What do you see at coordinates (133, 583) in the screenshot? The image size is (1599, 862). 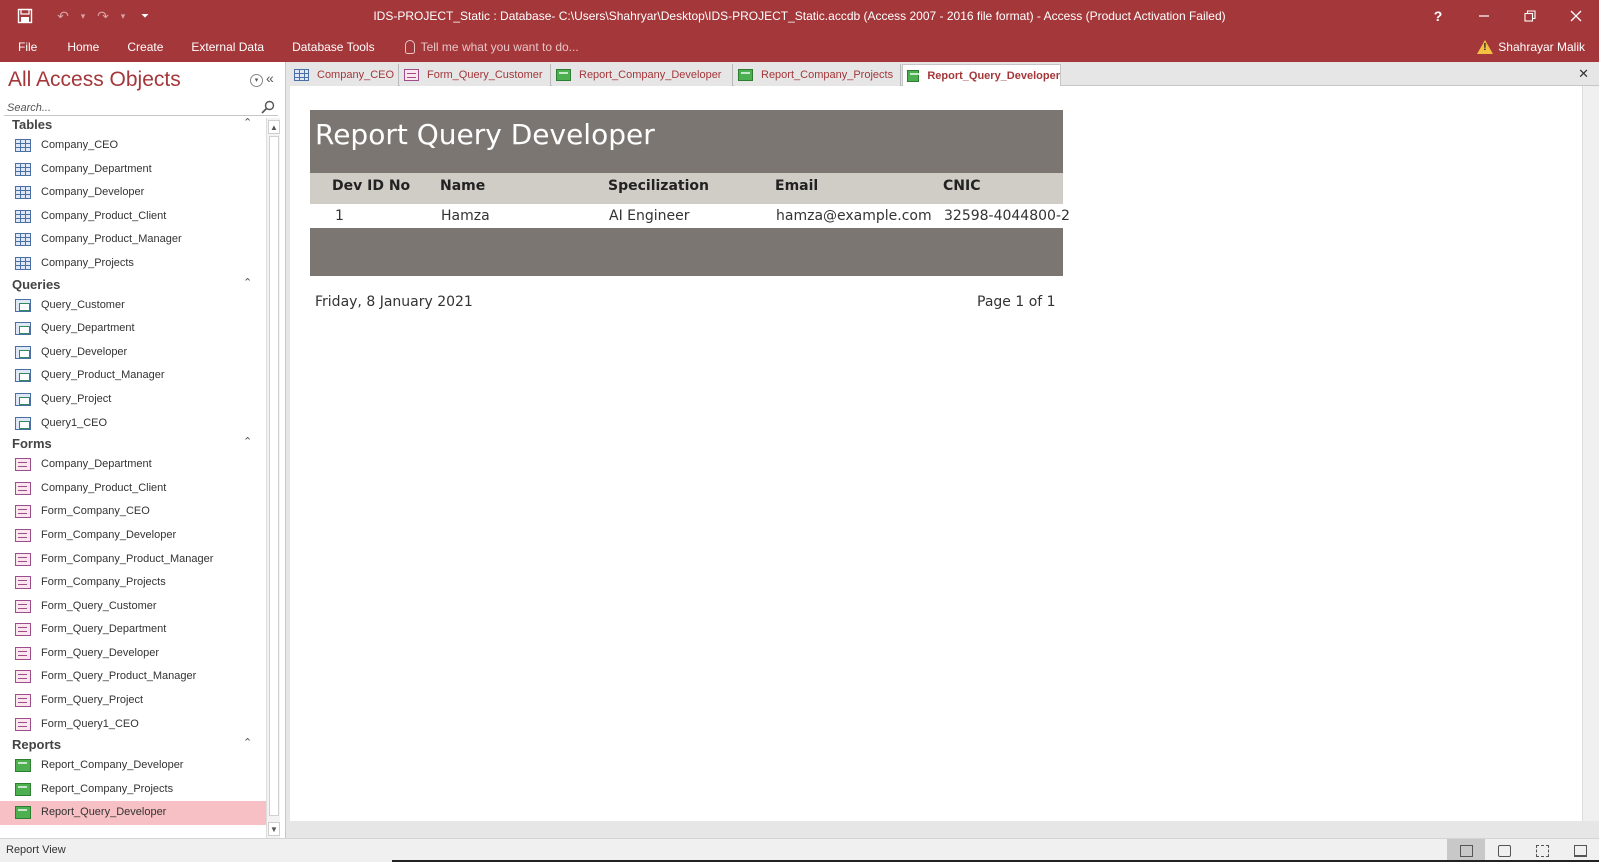 I see `nav-item: Form_Company_Projects` at bounding box center [133, 583].